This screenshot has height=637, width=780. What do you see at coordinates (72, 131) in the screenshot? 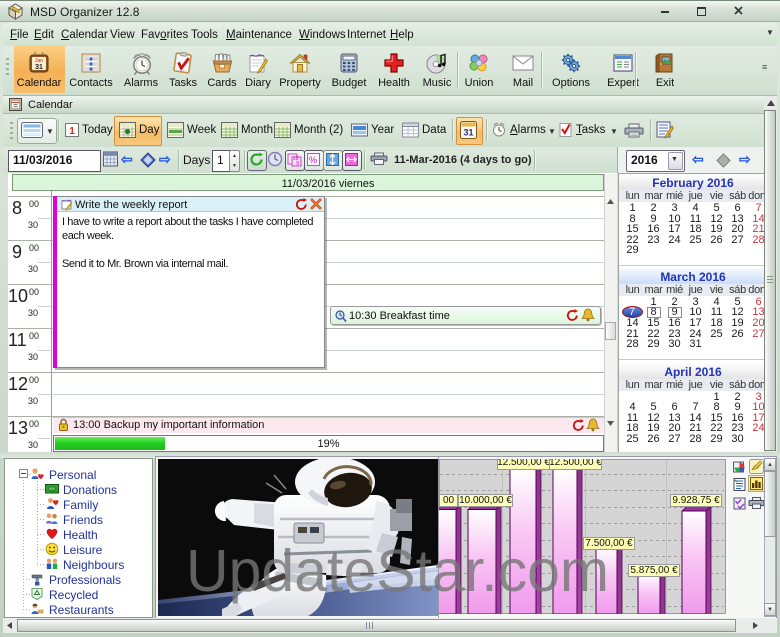
I see `svg-text: 1` at bounding box center [72, 131].